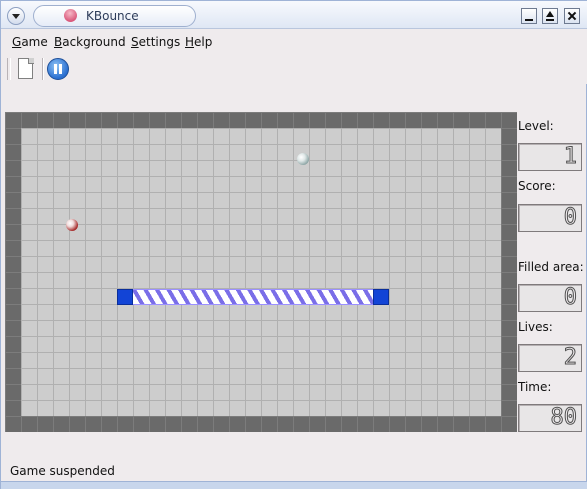 The height and width of the screenshot is (489, 587). Describe the element at coordinates (294, 69) in the screenshot. I see `toolbar` at that location.